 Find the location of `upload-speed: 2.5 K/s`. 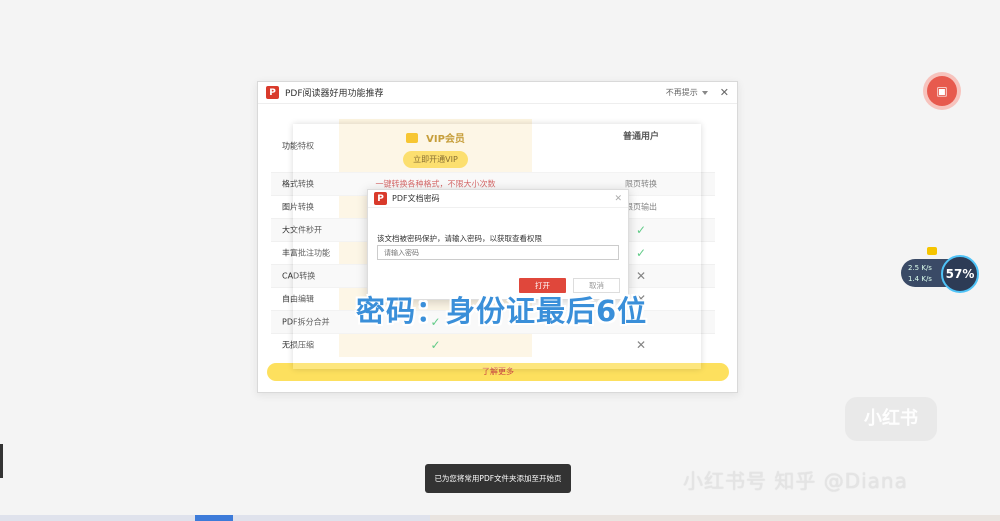

upload-speed: 2.5 K/s is located at coordinates (920, 268).